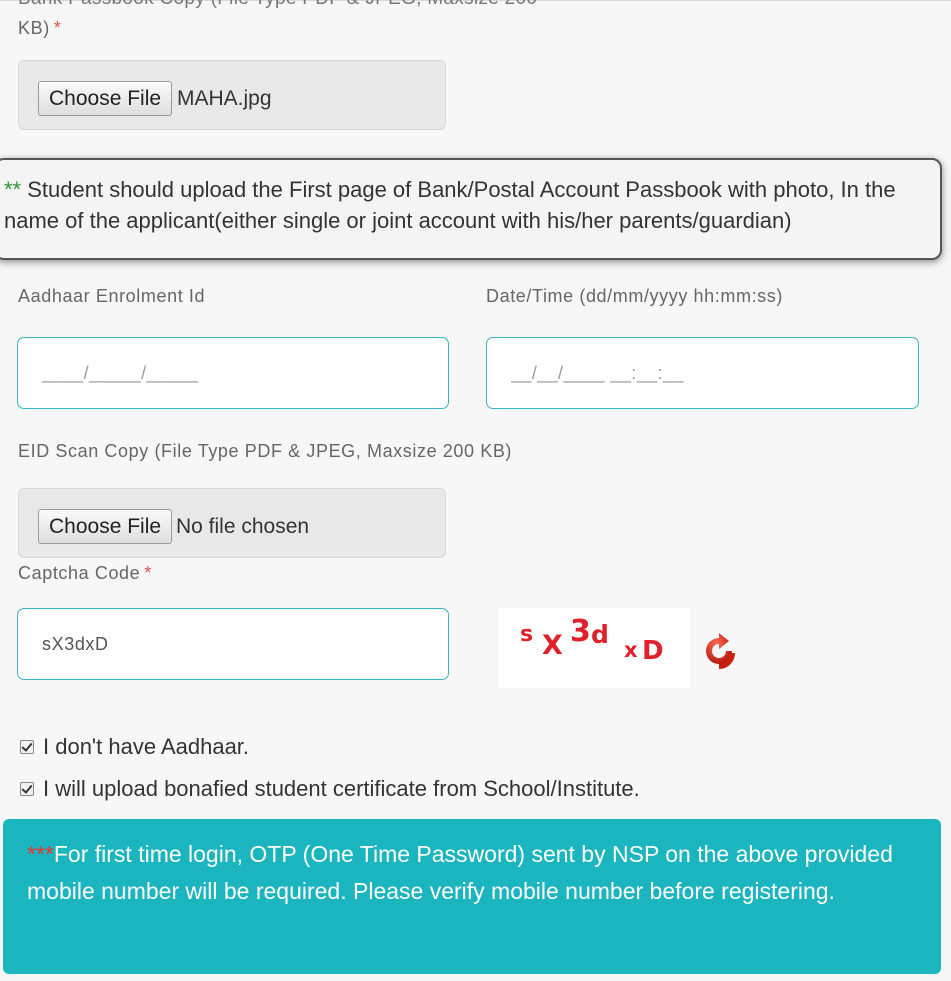 Image resolution: width=951 pixels, height=981 pixels. Describe the element at coordinates (112, 296) in the screenshot. I see `aadhaar-enrolment-label: Aadhaar Enrolment Id` at that location.